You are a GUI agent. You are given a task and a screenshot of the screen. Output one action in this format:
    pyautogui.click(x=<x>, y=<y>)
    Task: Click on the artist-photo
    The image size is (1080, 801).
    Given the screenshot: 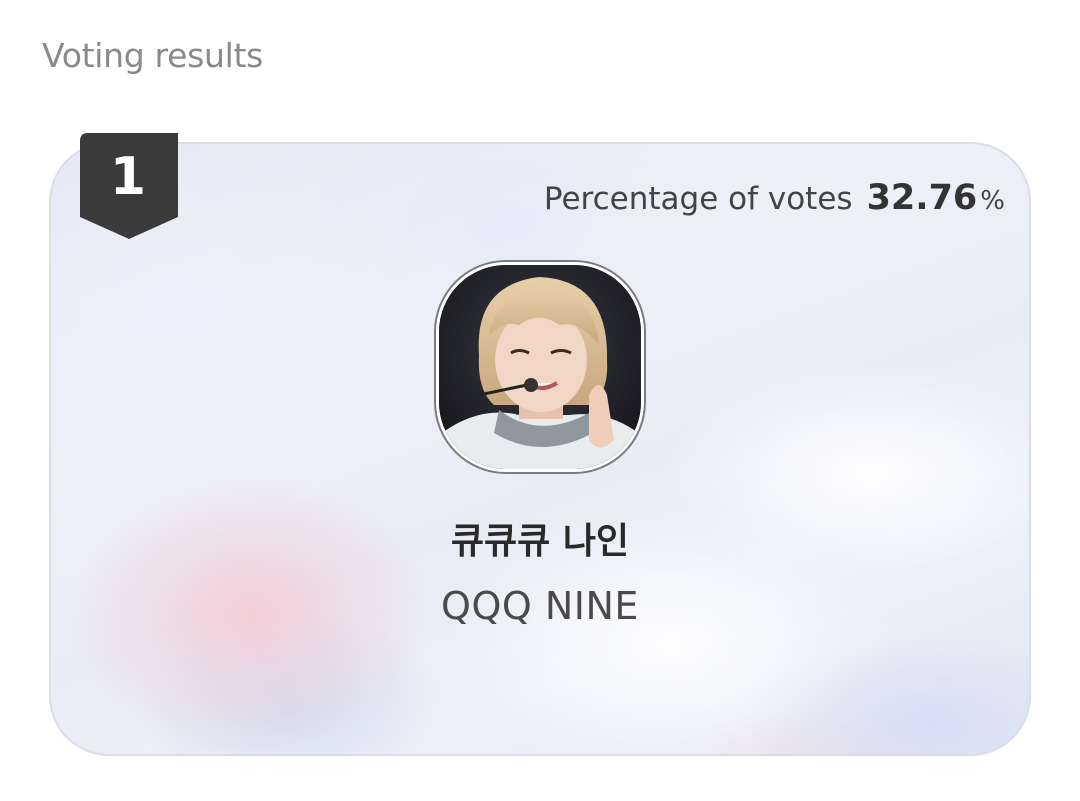 What is the action you would take?
    pyautogui.click(x=540, y=367)
    